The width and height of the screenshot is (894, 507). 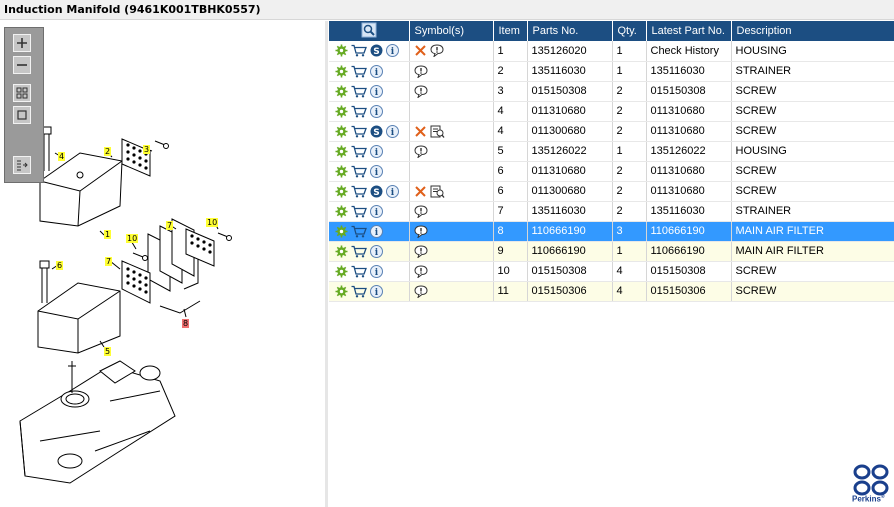 What do you see at coordinates (147, 149) in the screenshot?
I see `callout-3: 3` at bounding box center [147, 149].